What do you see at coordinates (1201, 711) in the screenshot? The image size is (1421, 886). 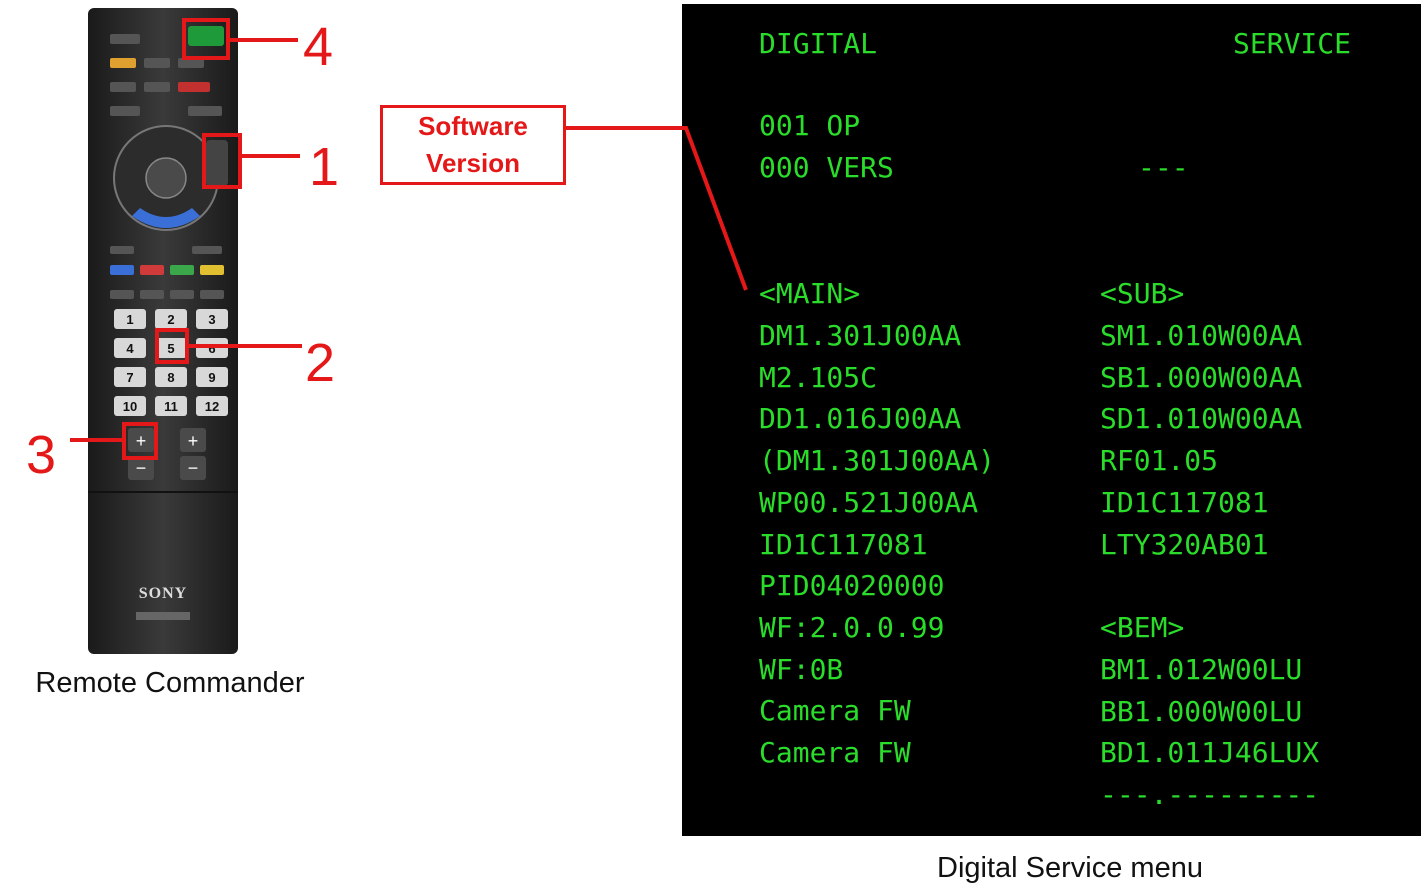 I see `bem-item: BB1.000W00LU` at bounding box center [1201, 711].